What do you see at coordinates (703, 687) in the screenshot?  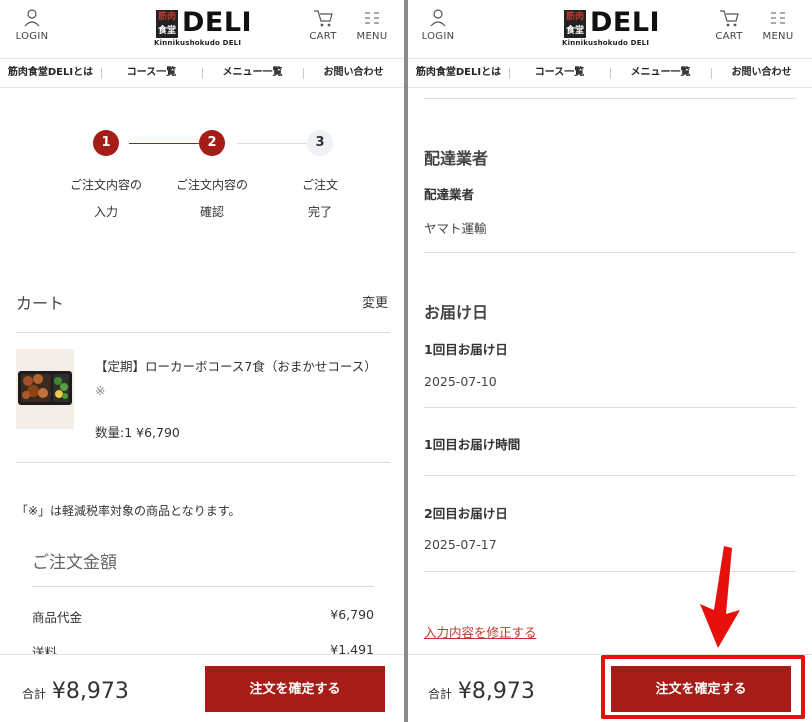 I see `confirm-button-highlight` at bounding box center [703, 687].